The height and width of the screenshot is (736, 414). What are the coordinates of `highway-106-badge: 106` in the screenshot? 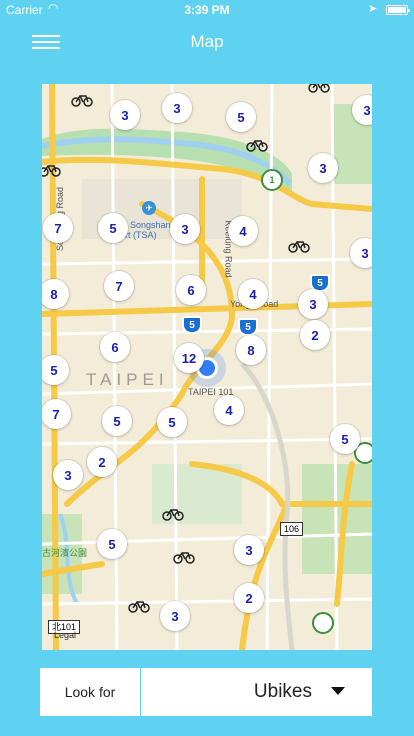 It's located at (292, 529).